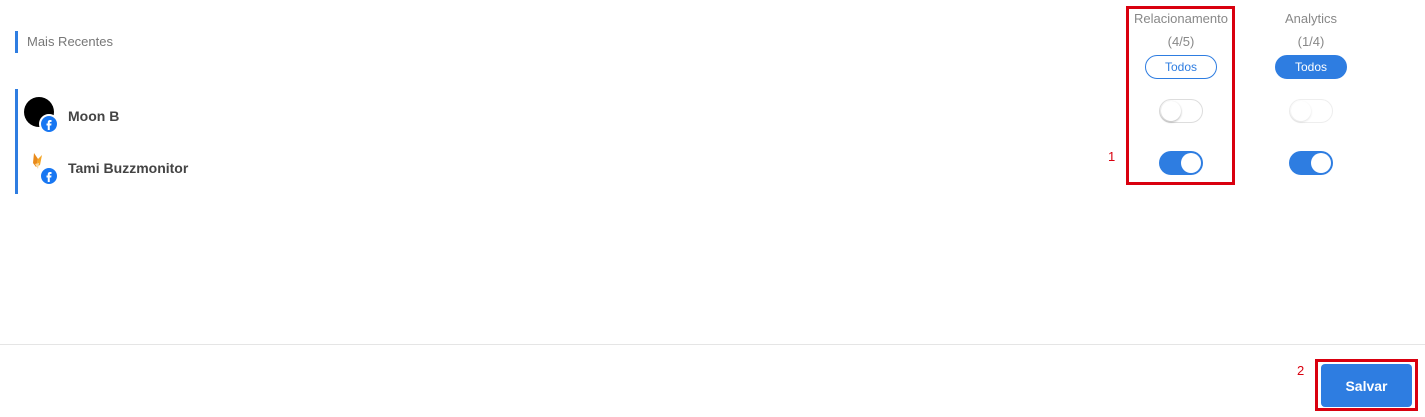  I want to click on toggle-tami-analytics, so click(1311, 163).